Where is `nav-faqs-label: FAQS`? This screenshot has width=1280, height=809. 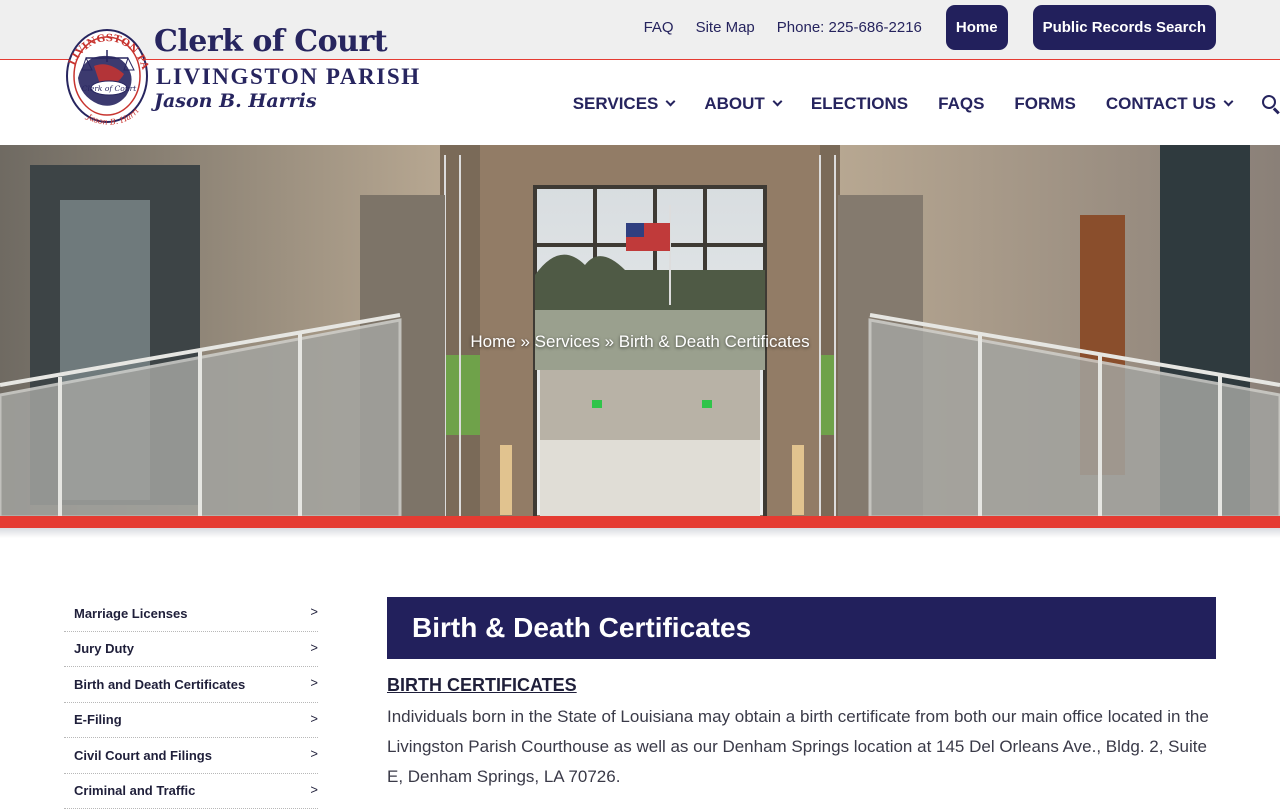
nav-faqs-label: FAQS is located at coordinates (961, 104).